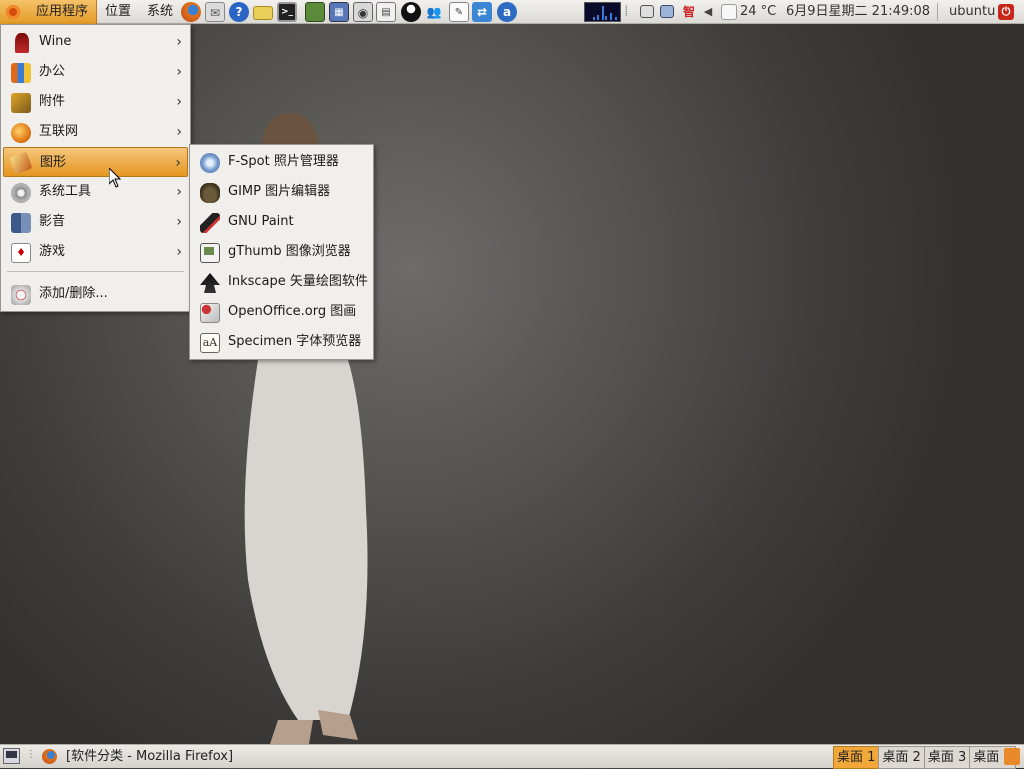 The width and height of the screenshot is (1024, 769). I want to click on folder-icon, so click(263, 13).